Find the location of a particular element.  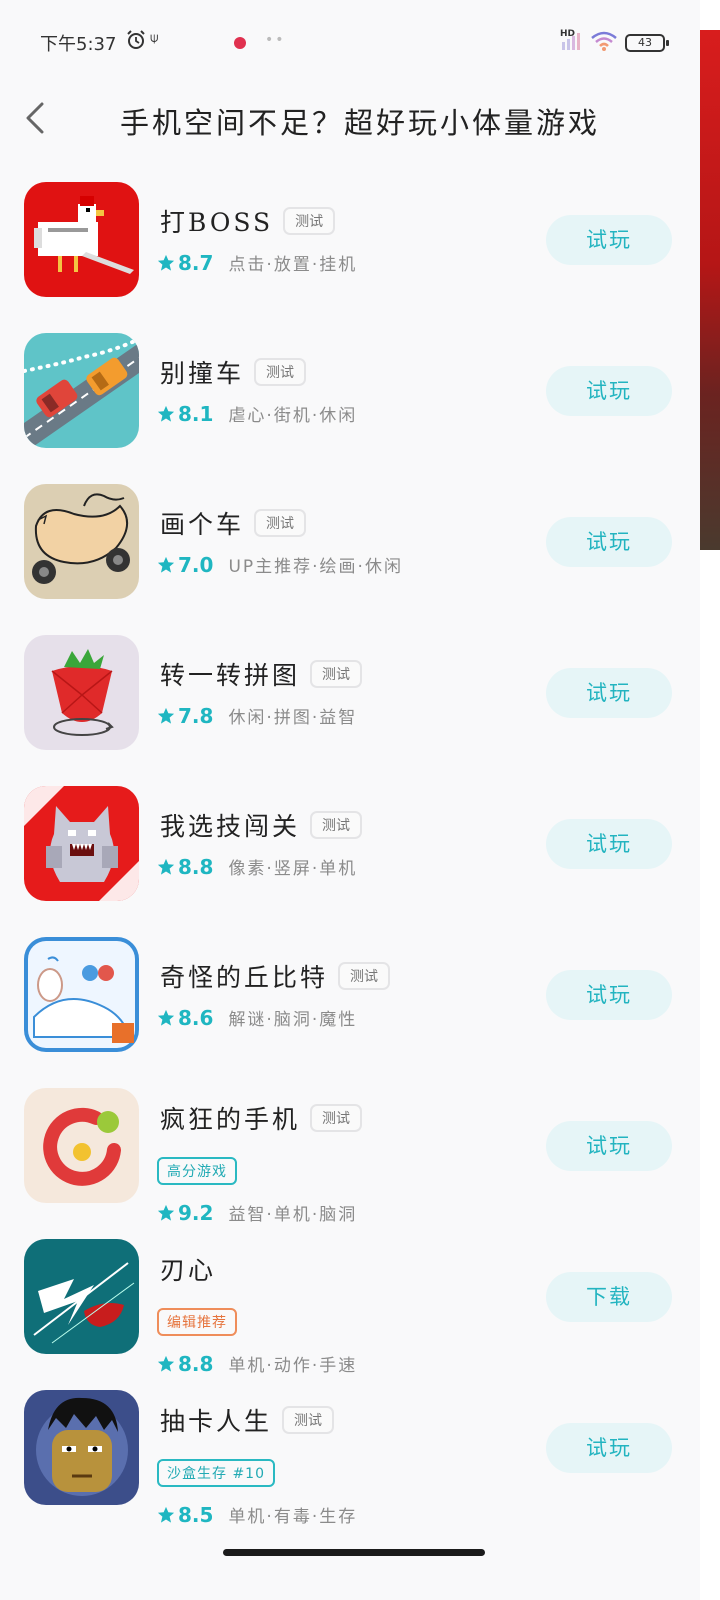

game-name: 疯狂的手机 is located at coordinates (230, 1118).